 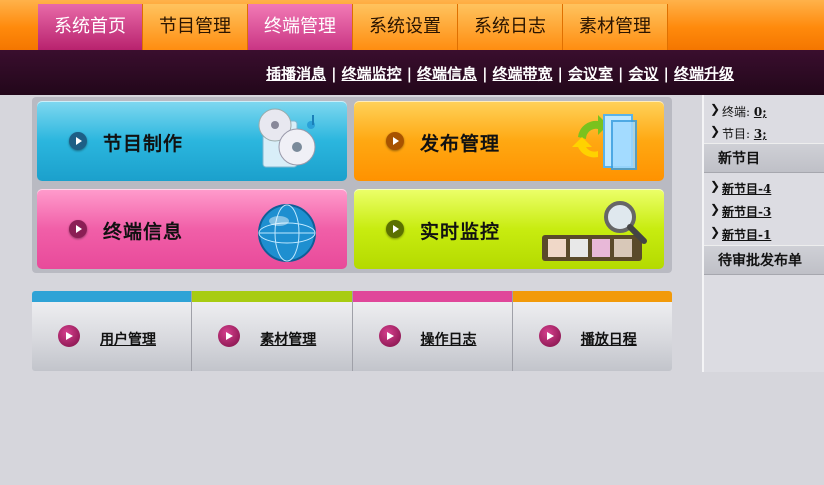 I want to click on tab-terminal-management: 终端管理, so click(x=300, y=27).